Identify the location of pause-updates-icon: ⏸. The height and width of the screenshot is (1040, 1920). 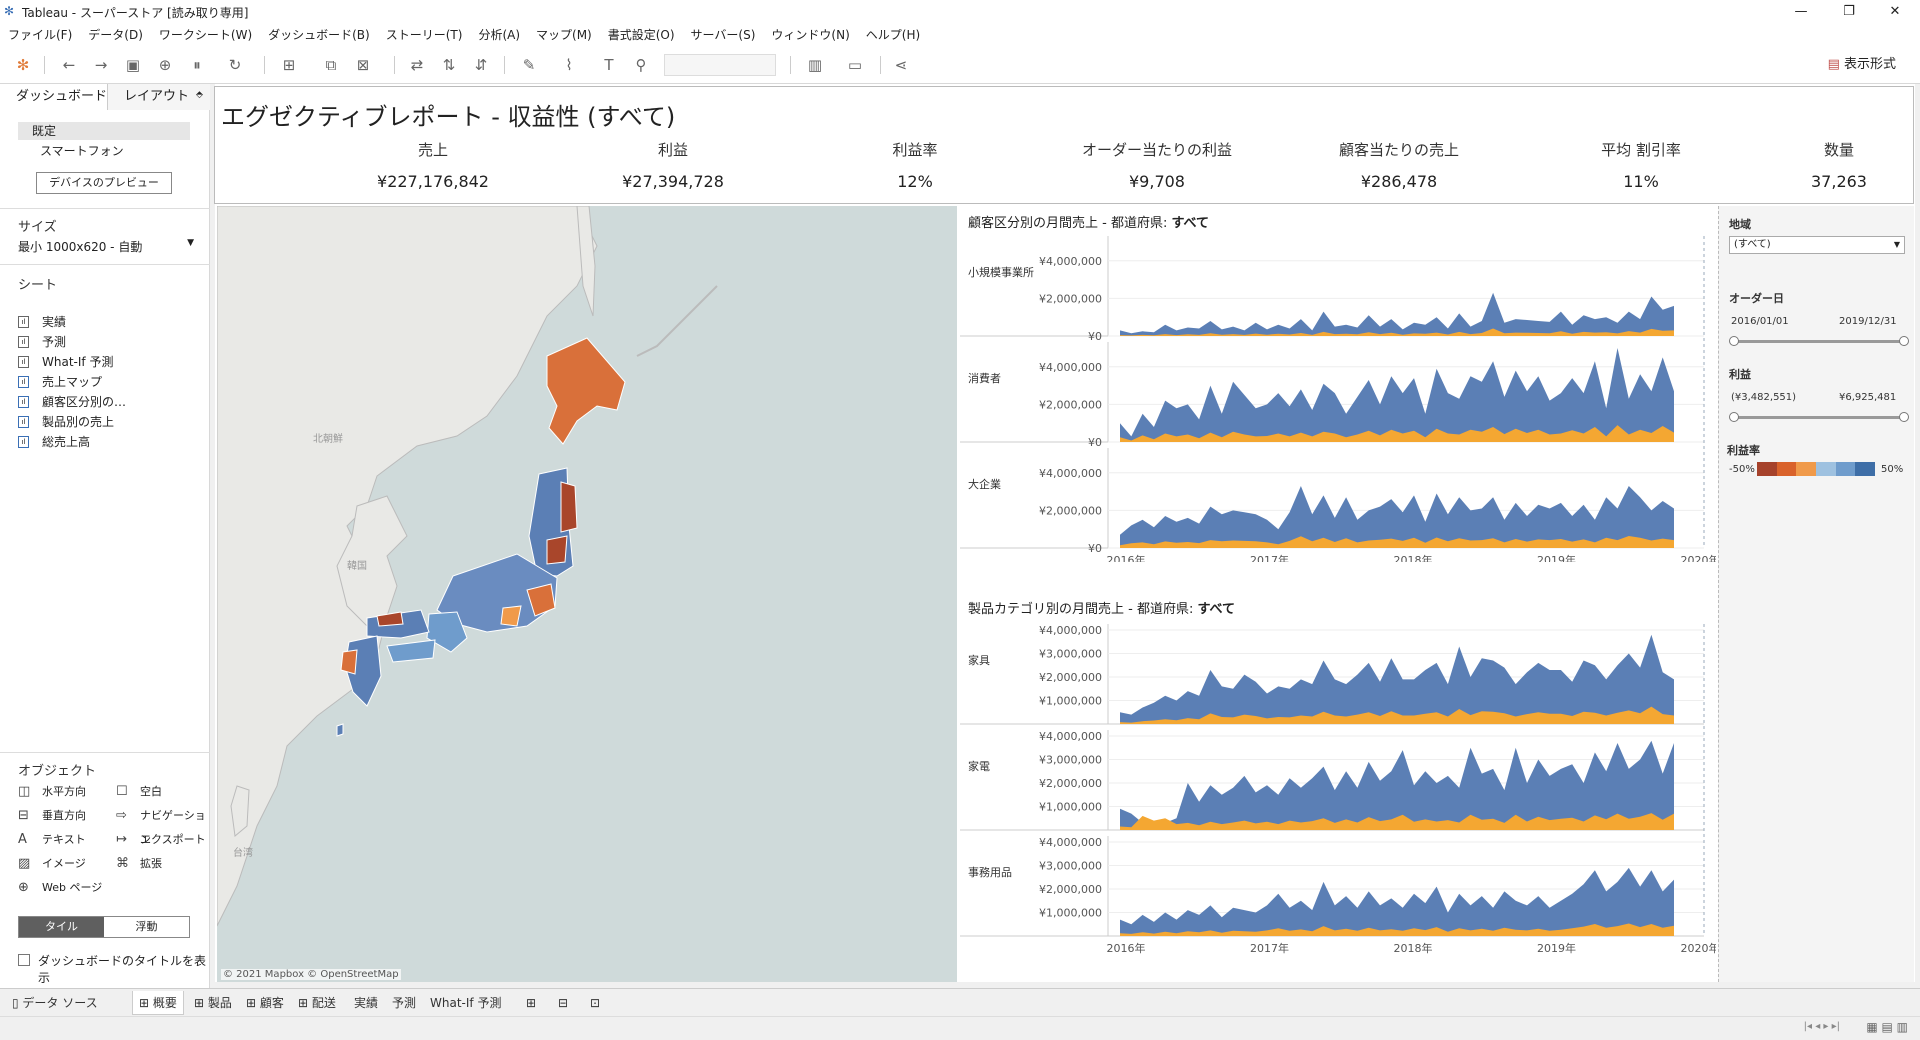
(197, 65).